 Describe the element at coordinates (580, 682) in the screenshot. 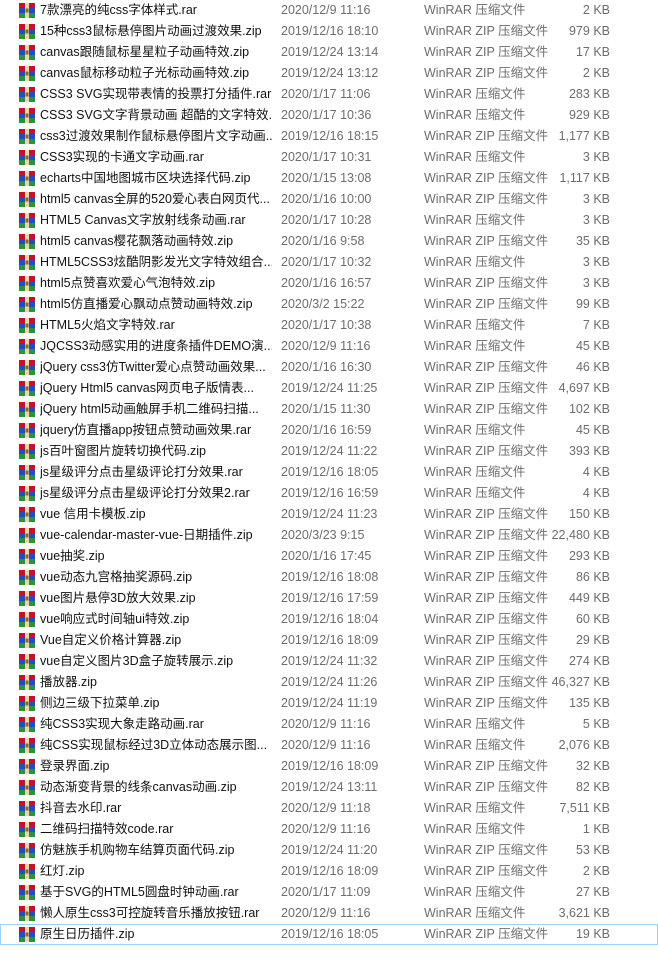

I see `file-size: 46,327 KB` at that location.